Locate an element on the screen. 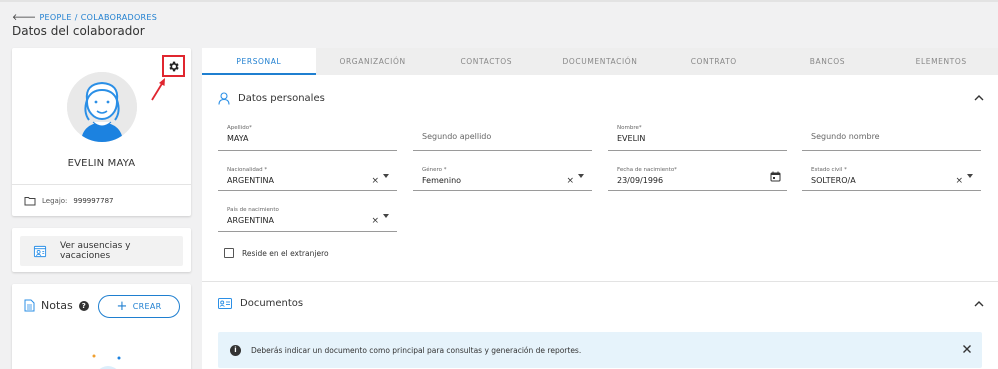  segundo-nombre-field: Segundo nombre is located at coordinates (891, 137).